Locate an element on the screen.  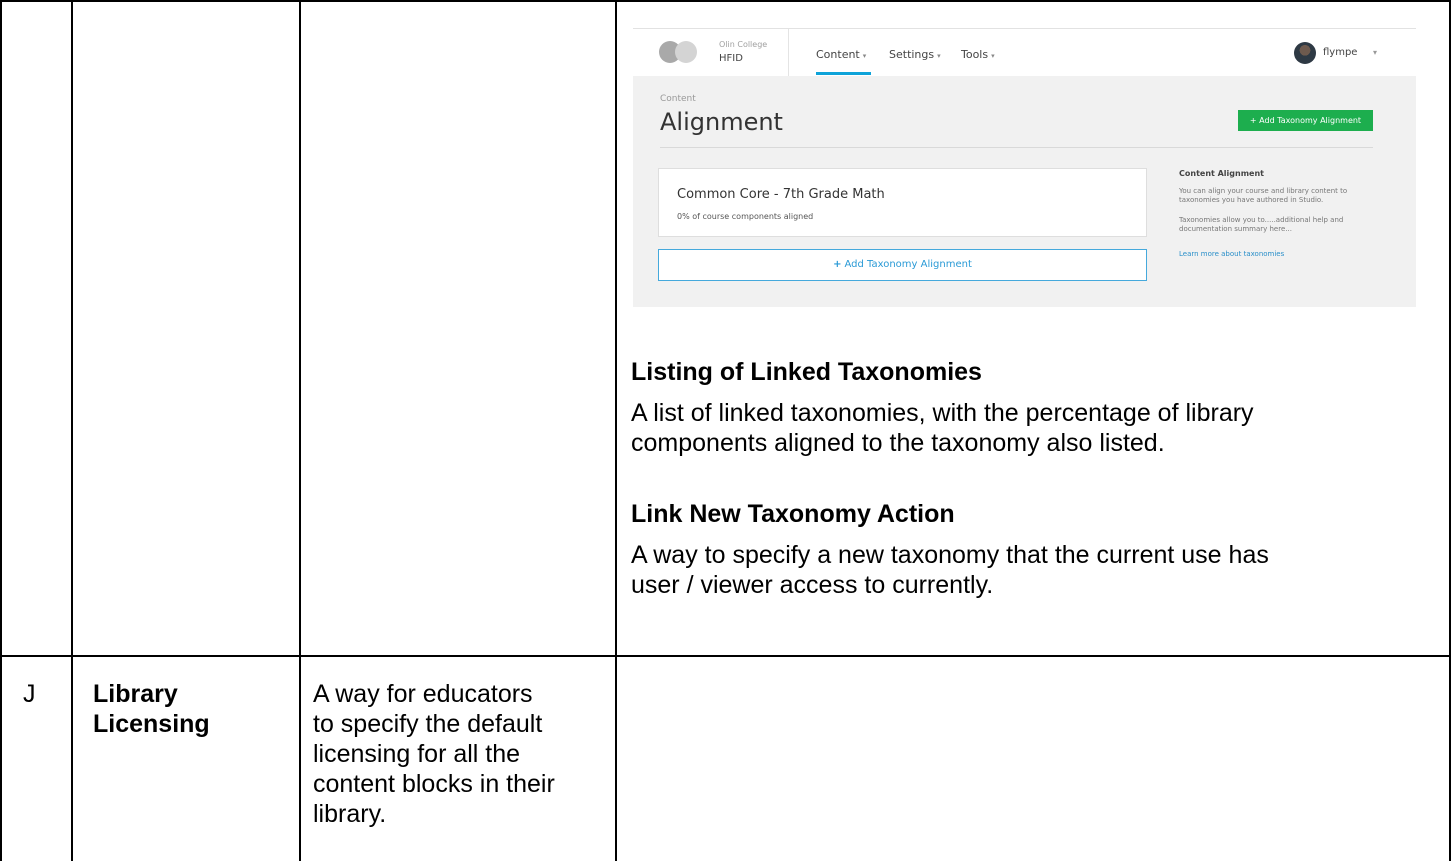
add-taxonomy-alignment-outline-button: + Add Taxonomy Alignment is located at coordinates (902, 265).